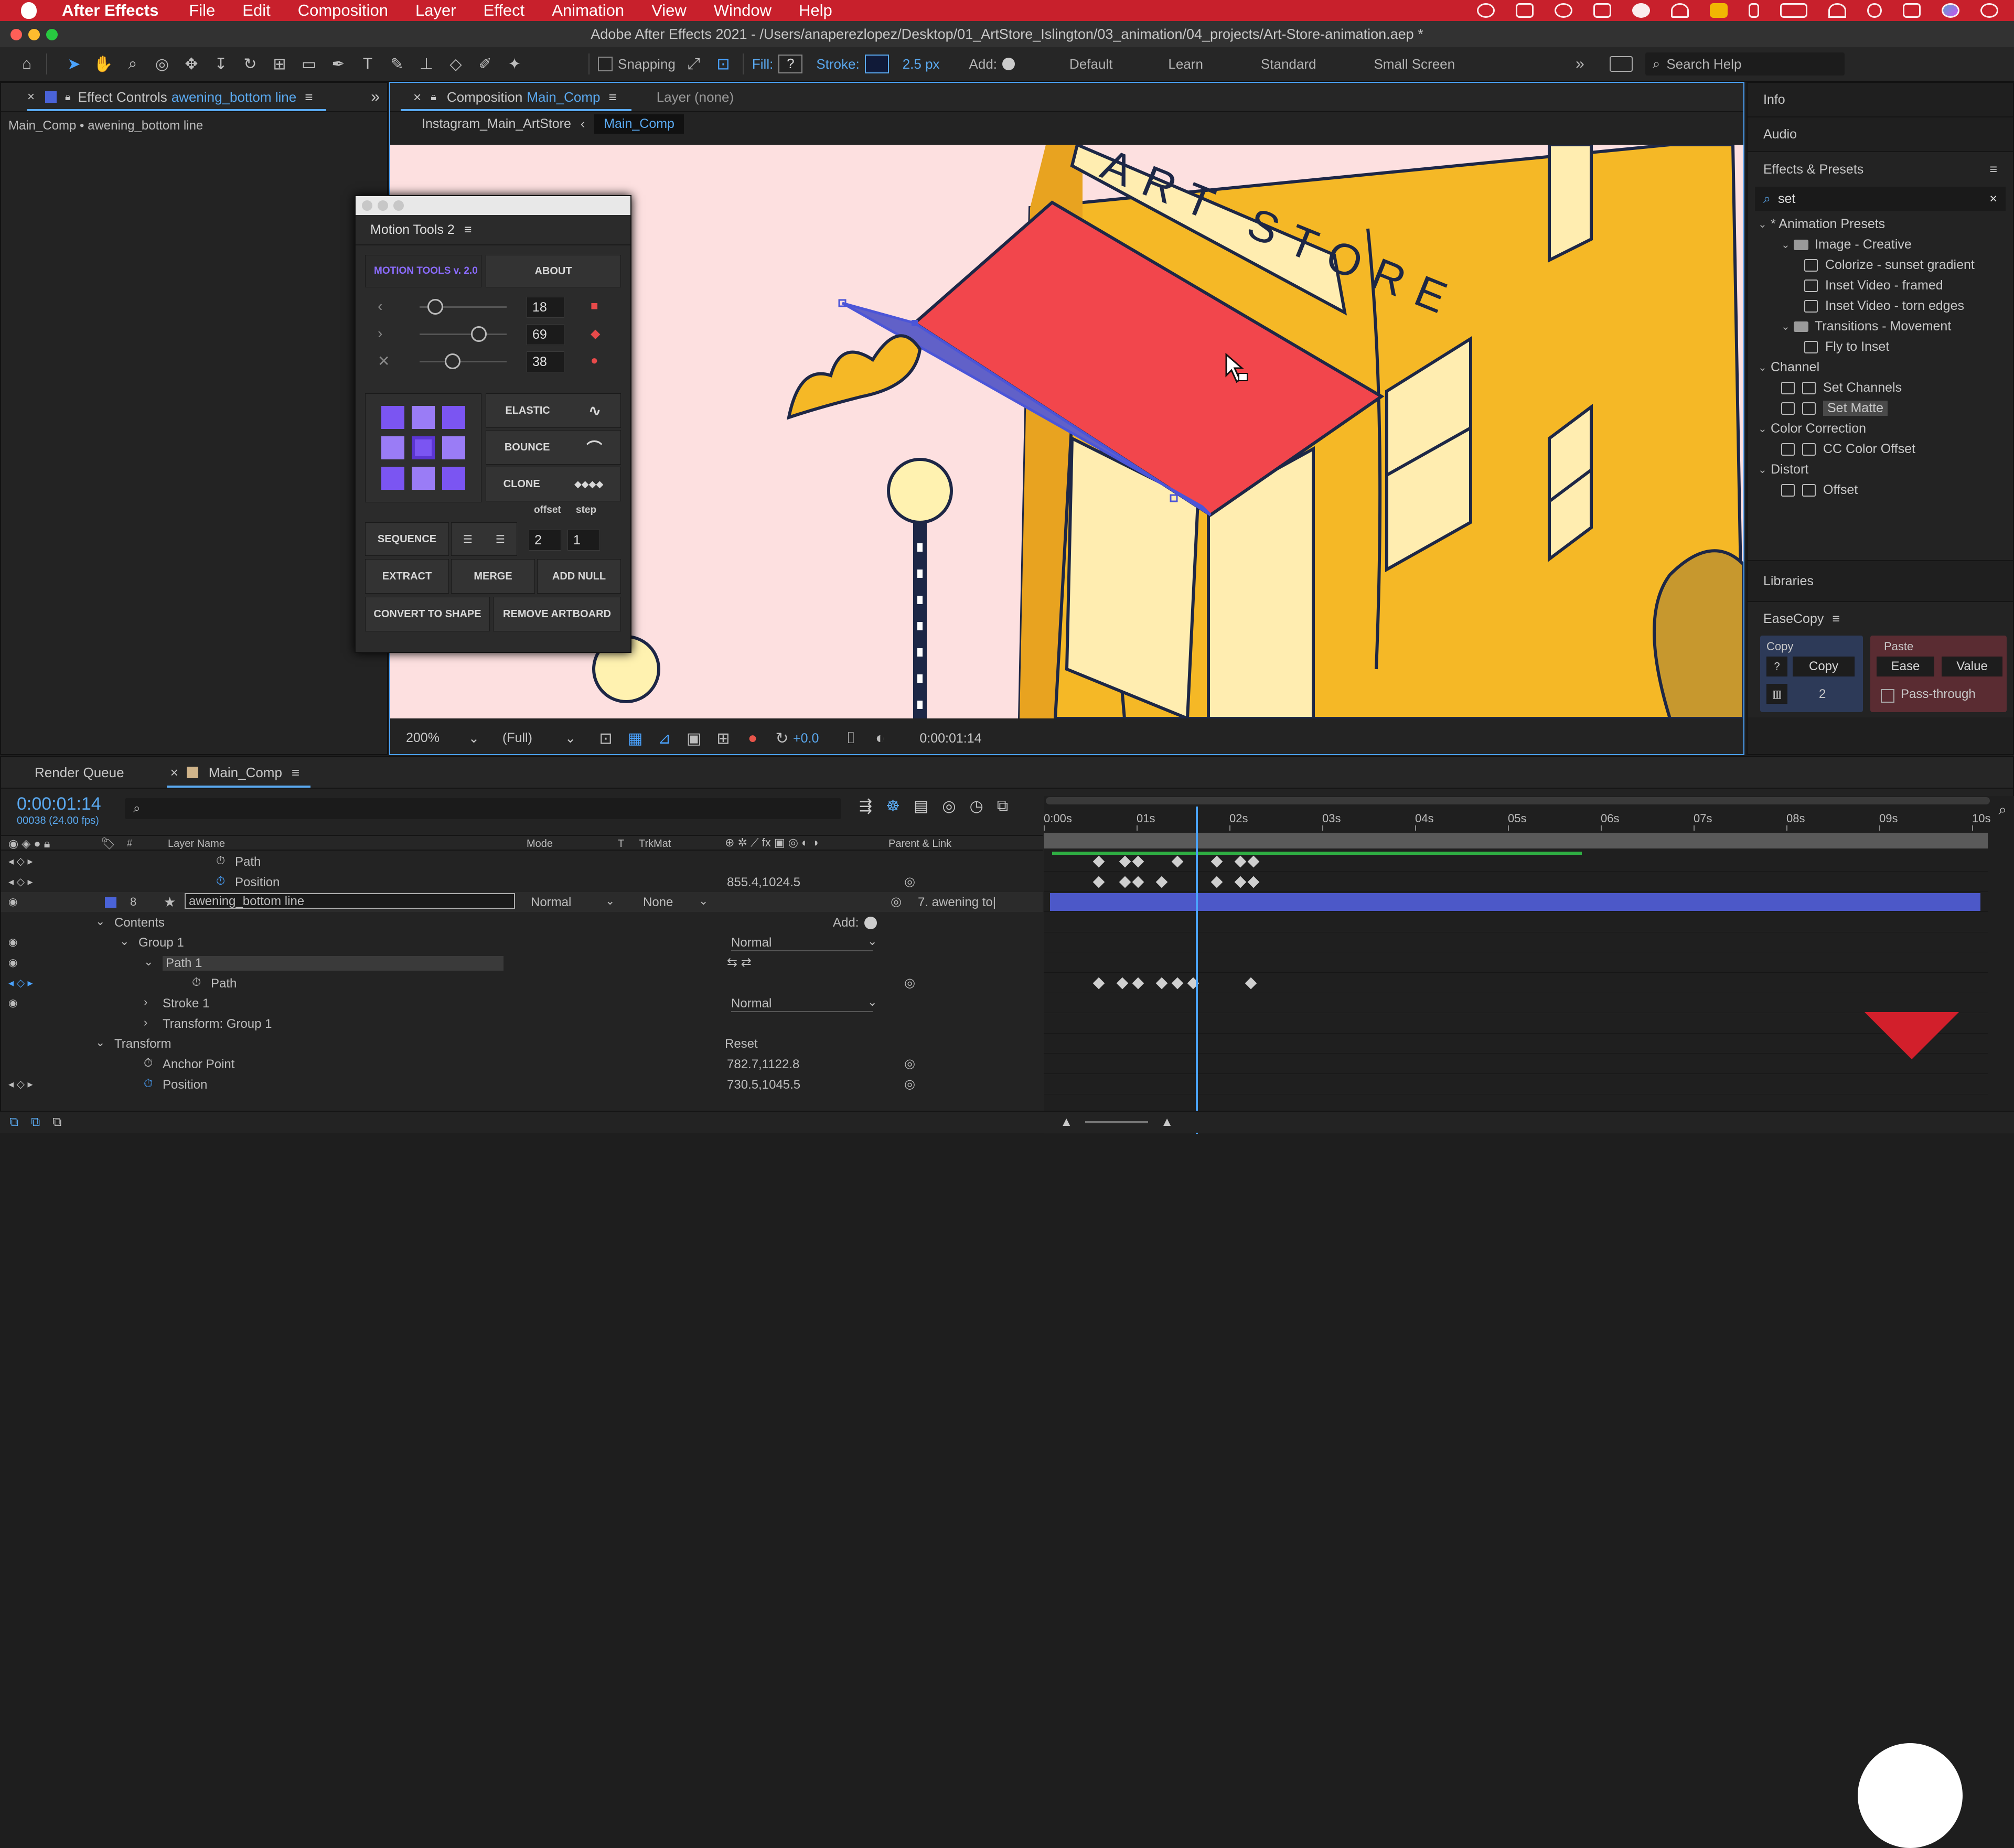 The height and width of the screenshot is (1848, 2014). Describe the element at coordinates (368, 64) in the screenshot. I see `type-tool-icon: T` at that location.